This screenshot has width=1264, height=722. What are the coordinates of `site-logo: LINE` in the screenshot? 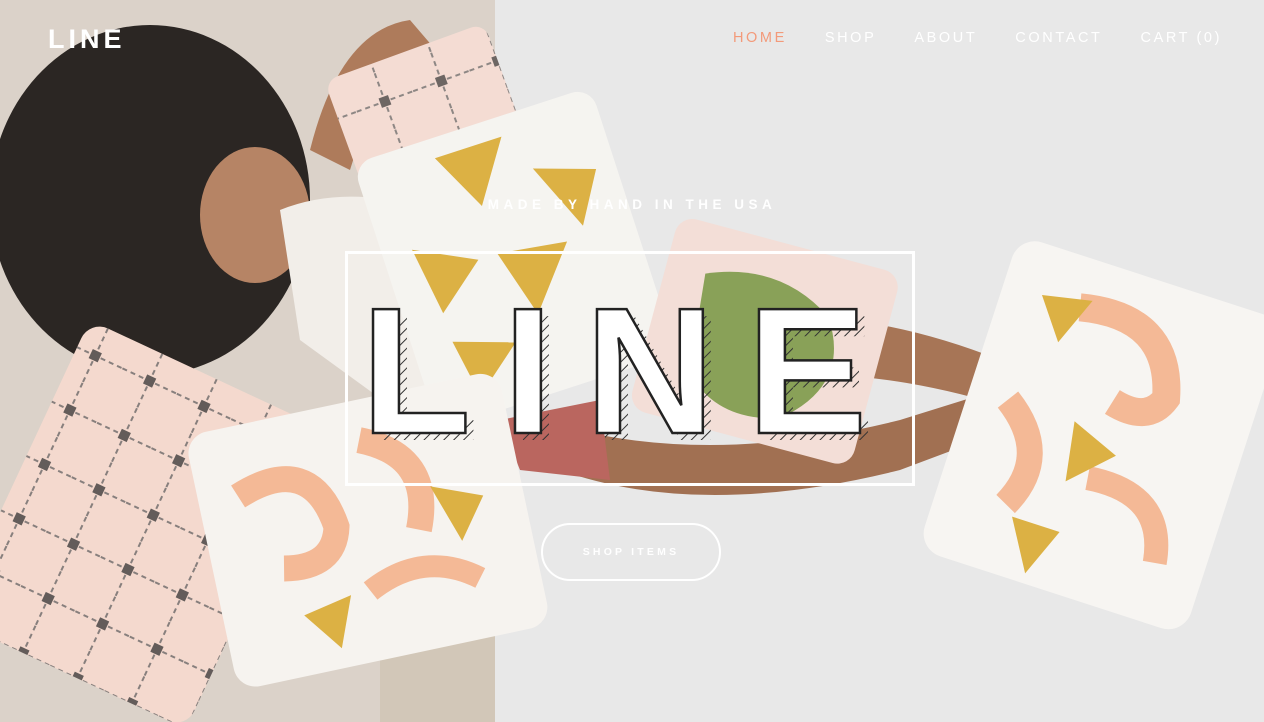 It's located at (87, 39).